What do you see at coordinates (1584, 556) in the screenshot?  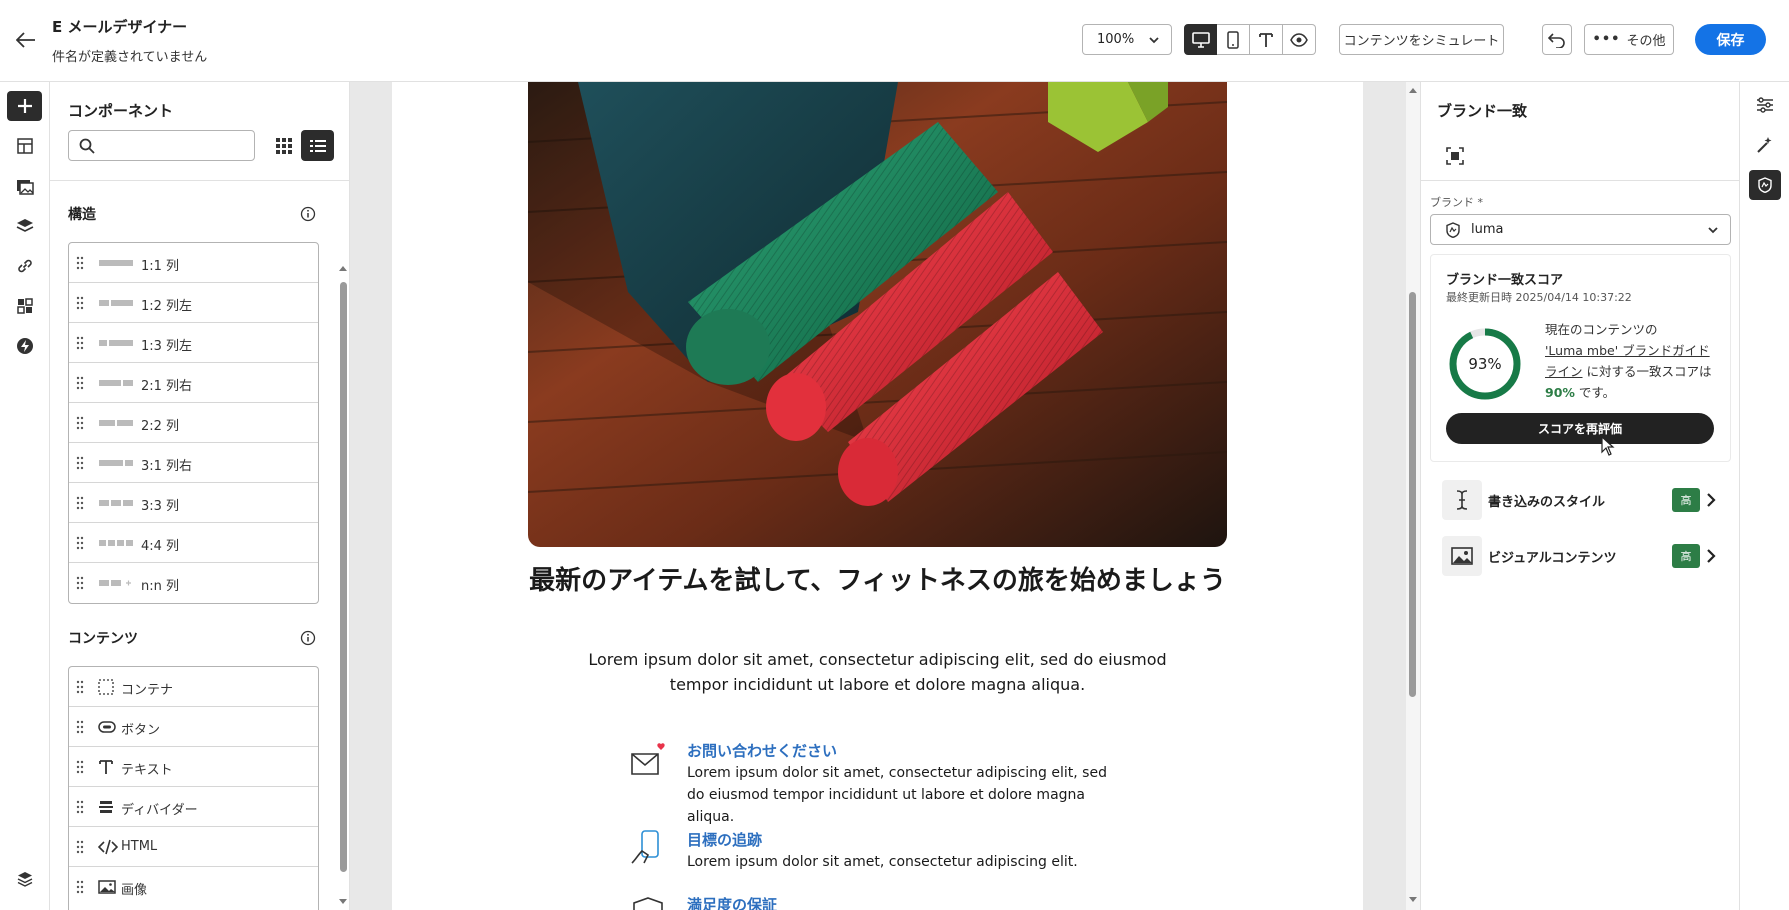 I see `category-visual-content: ビジュアルコンテンツ 高` at bounding box center [1584, 556].